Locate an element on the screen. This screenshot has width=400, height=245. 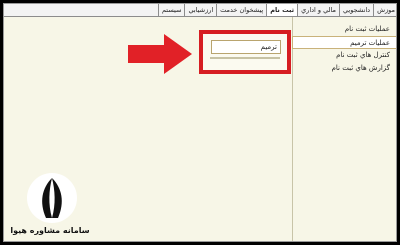
flyout-item-repair: ترميم is located at coordinates (245, 49).